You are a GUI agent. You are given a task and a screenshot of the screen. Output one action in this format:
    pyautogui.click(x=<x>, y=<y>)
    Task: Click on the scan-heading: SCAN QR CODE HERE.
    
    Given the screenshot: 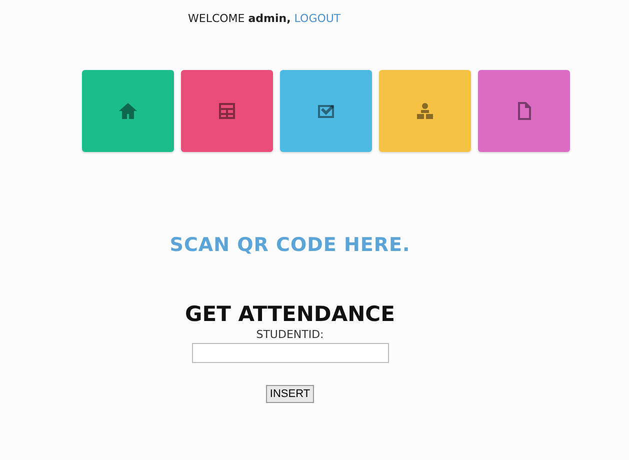 What is the action you would take?
    pyautogui.click(x=290, y=245)
    